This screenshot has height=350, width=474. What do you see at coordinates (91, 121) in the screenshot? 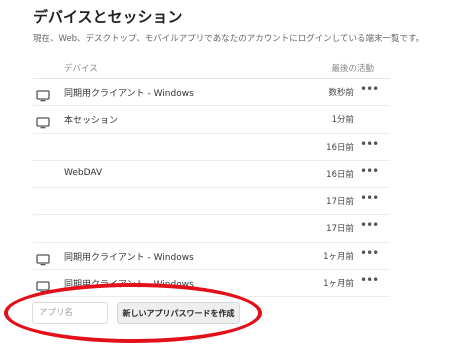
I see `device-name: 本セッション` at bounding box center [91, 121].